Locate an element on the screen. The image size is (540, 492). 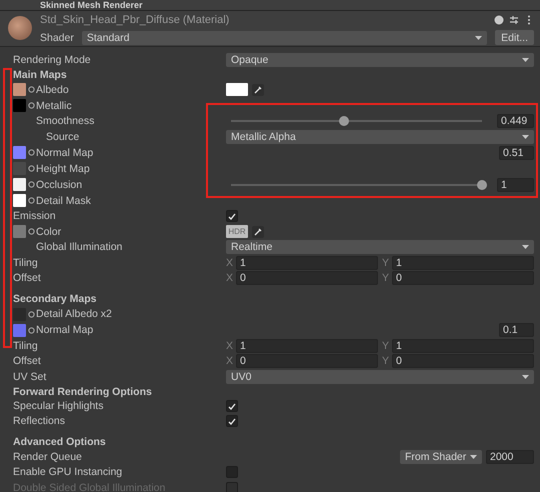
section-heading: Main Maps is located at coordinates (40, 74).